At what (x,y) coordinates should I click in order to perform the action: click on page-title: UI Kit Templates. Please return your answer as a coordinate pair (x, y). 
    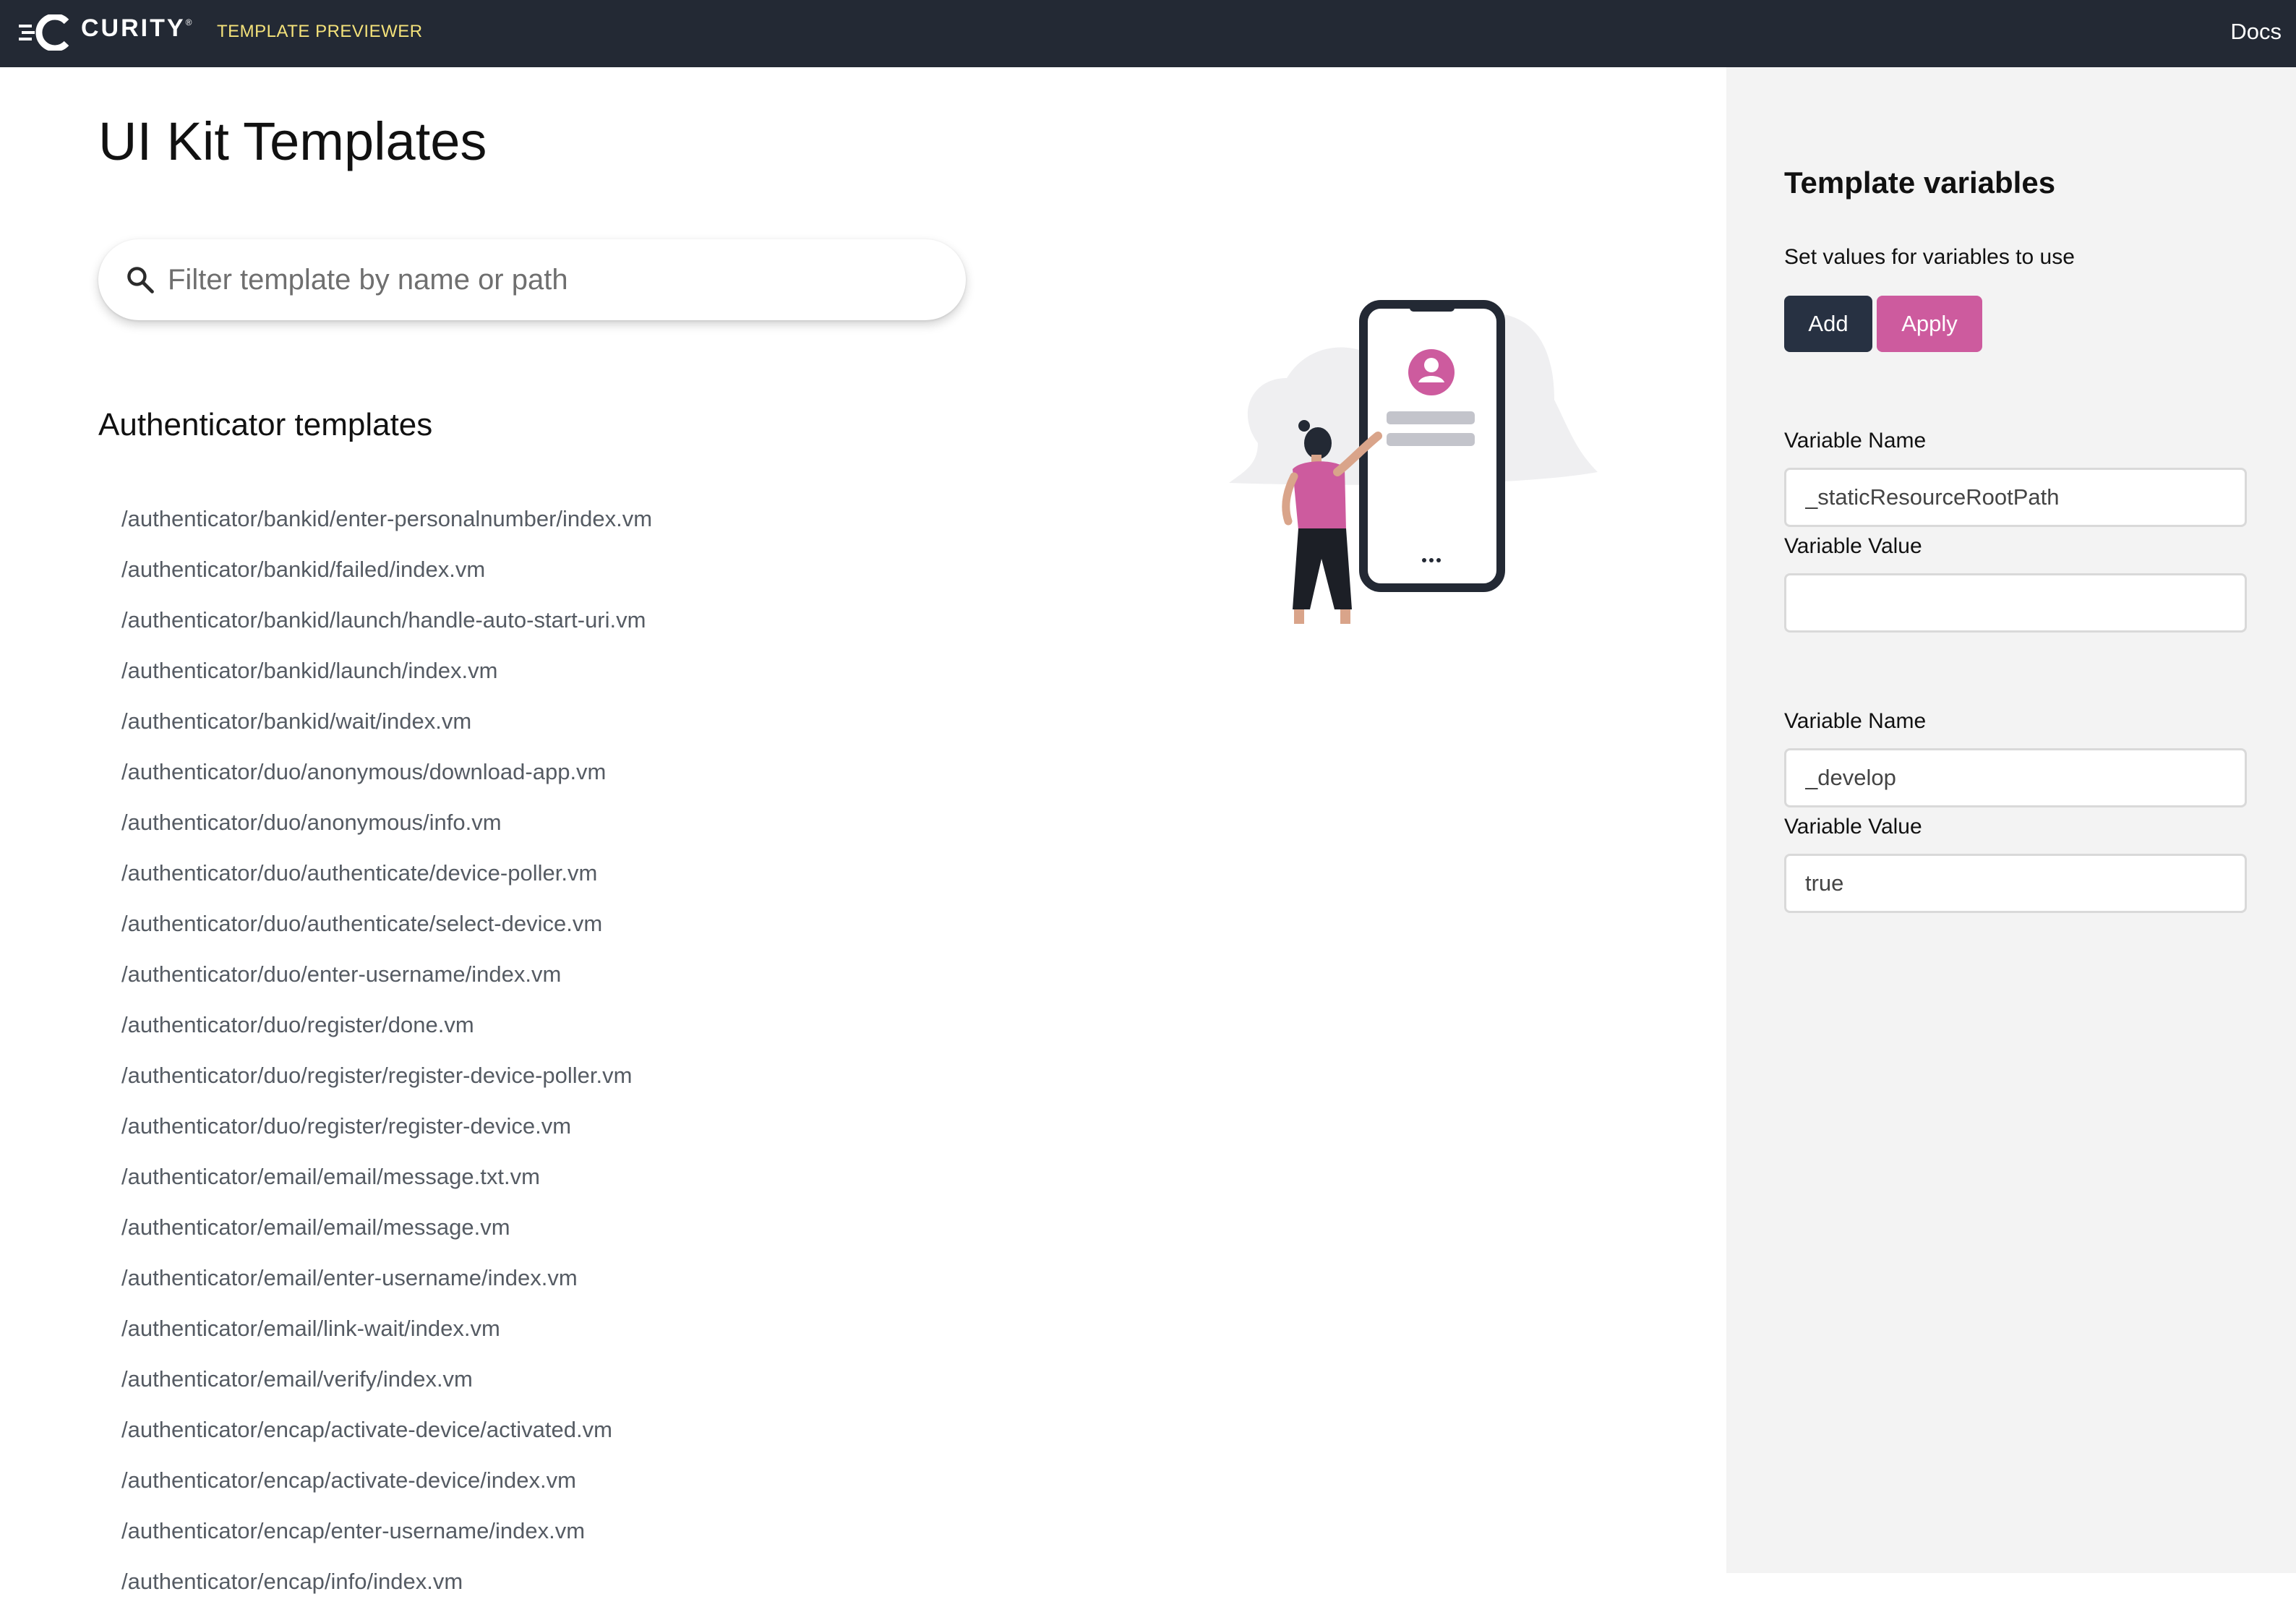
    Looking at the image, I should click on (292, 141).